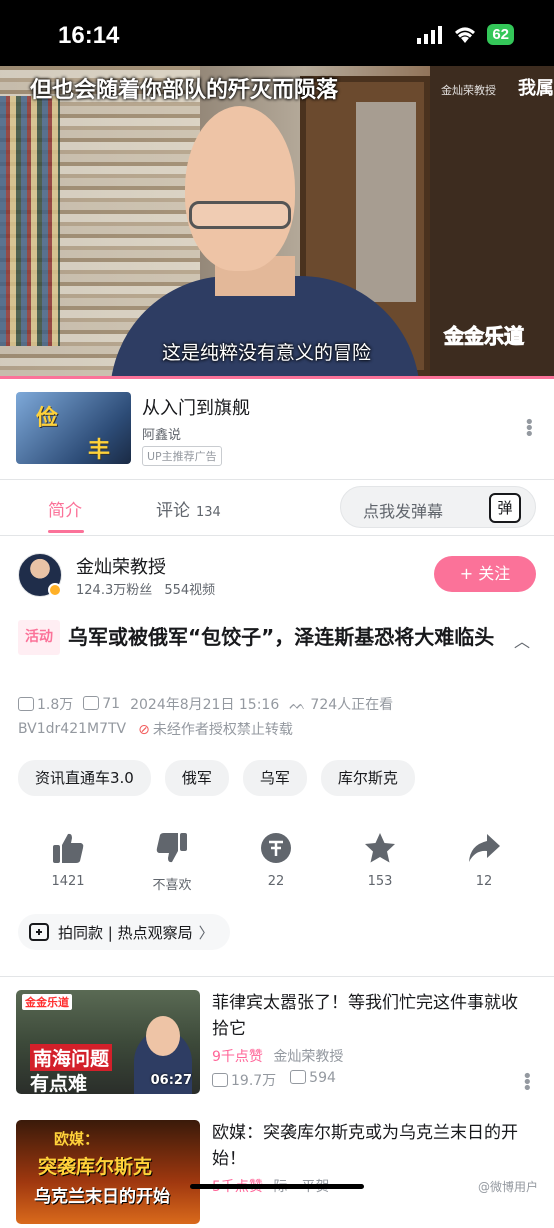 The height and width of the screenshot is (1228, 554). I want to click on tab-comments: 评论 134, so click(188, 508).